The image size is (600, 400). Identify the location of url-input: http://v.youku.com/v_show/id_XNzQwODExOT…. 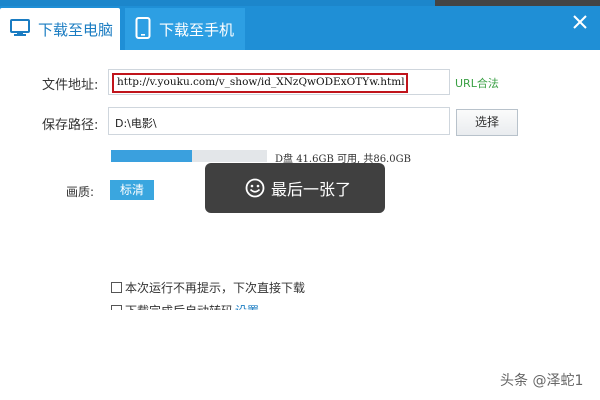
(279, 82).